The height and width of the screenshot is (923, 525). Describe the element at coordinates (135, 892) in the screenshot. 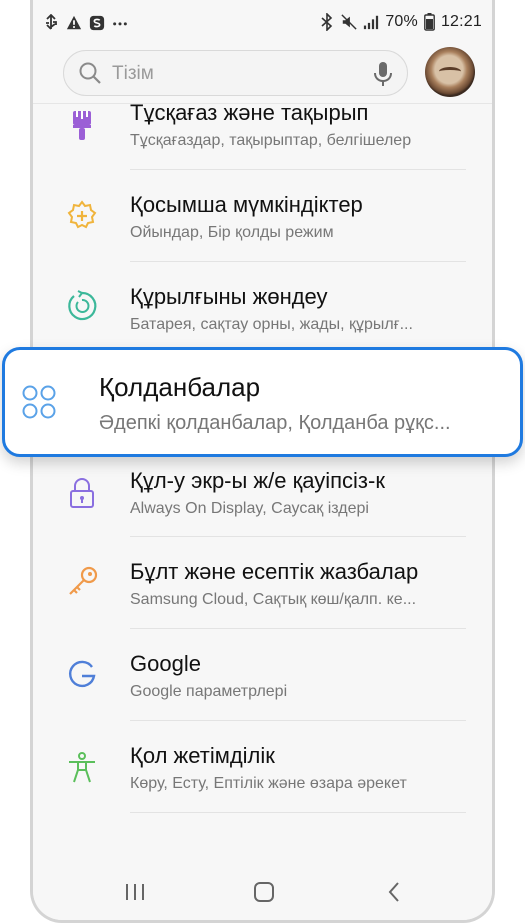

I see `recents-icon` at that location.